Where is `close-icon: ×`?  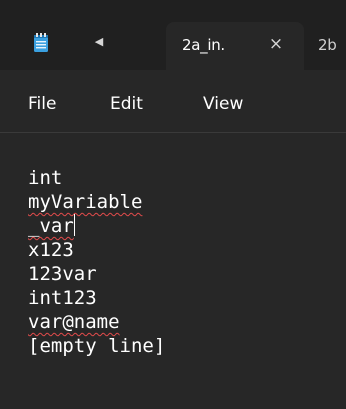
close-icon: × is located at coordinates (276, 44).